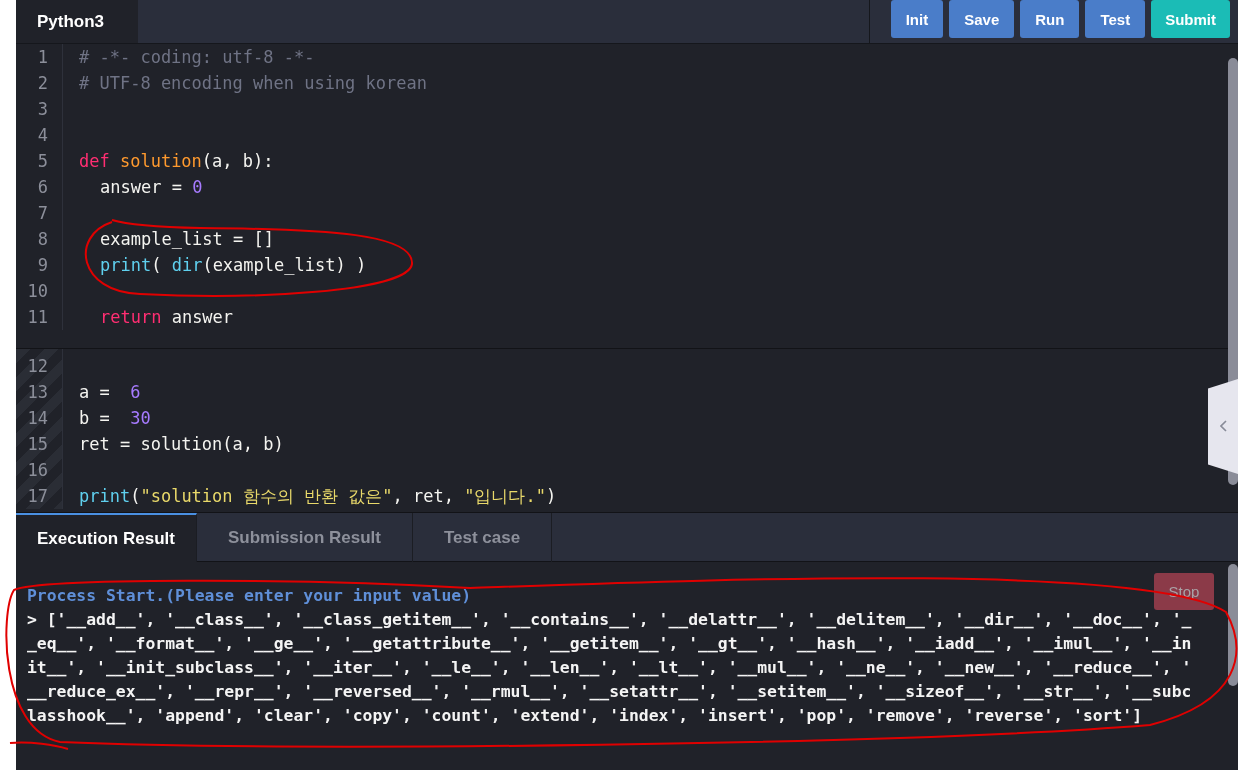 The width and height of the screenshot is (1243, 770). Describe the element at coordinates (318, 496) in the screenshot. I see `code-line: print("solution 함수의 반환 값은", ret, "입니다.")` at that location.